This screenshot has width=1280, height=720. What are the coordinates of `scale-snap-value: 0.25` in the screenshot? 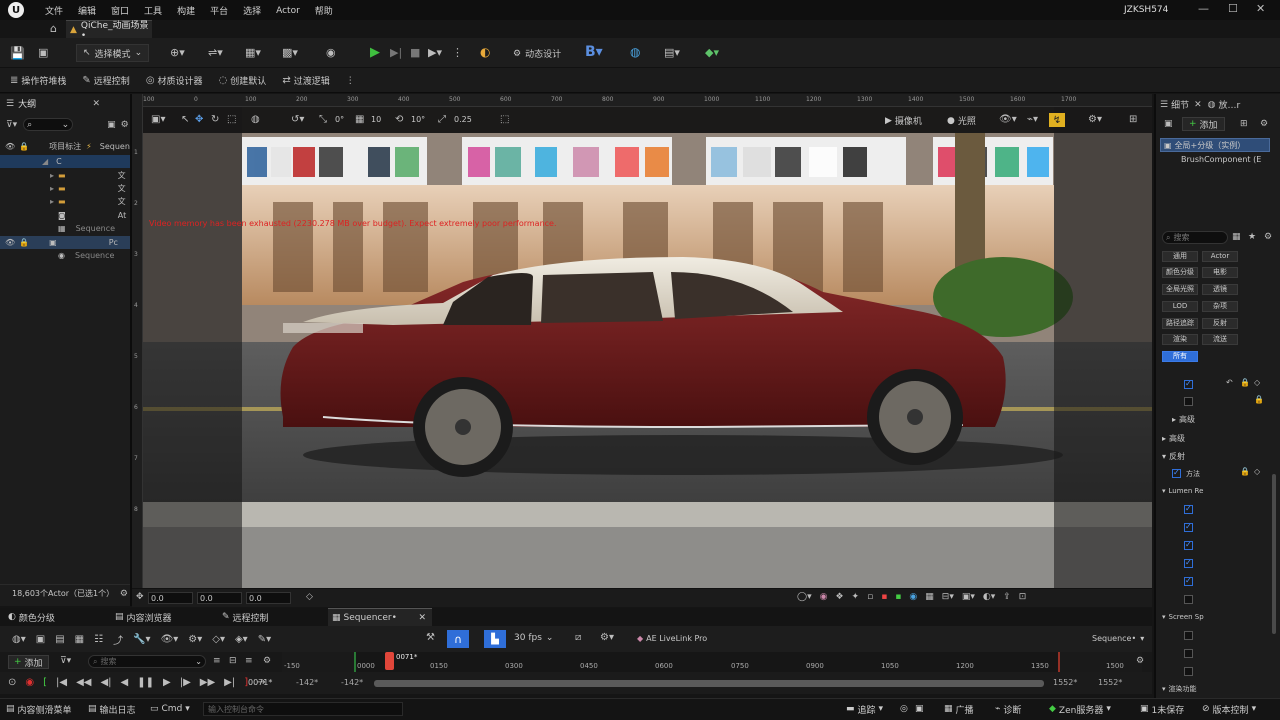 It's located at (463, 119).